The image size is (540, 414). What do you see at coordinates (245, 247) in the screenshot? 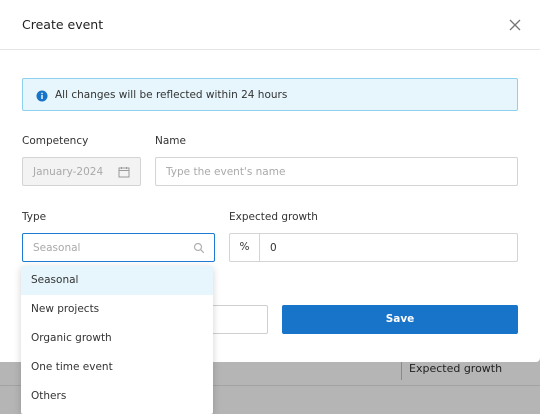
I see `percent-prefix: %` at bounding box center [245, 247].